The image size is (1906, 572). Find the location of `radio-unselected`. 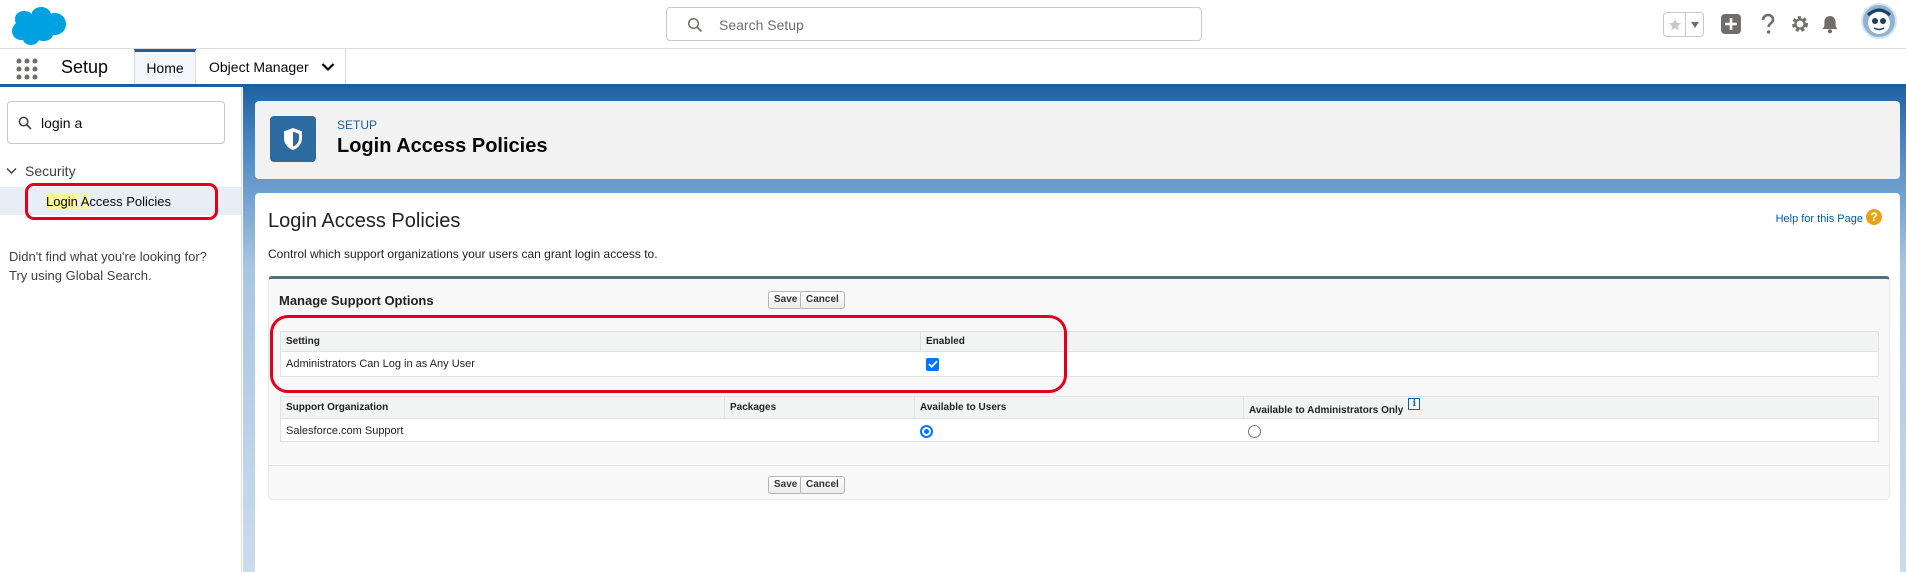

radio-unselected is located at coordinates (1254, 431).